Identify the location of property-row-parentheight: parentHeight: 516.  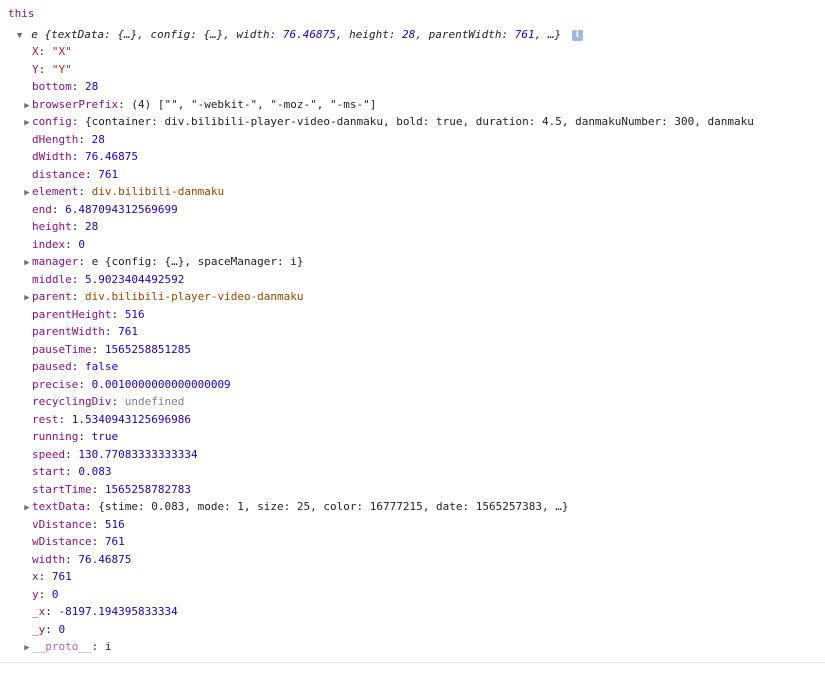
(88, 314).